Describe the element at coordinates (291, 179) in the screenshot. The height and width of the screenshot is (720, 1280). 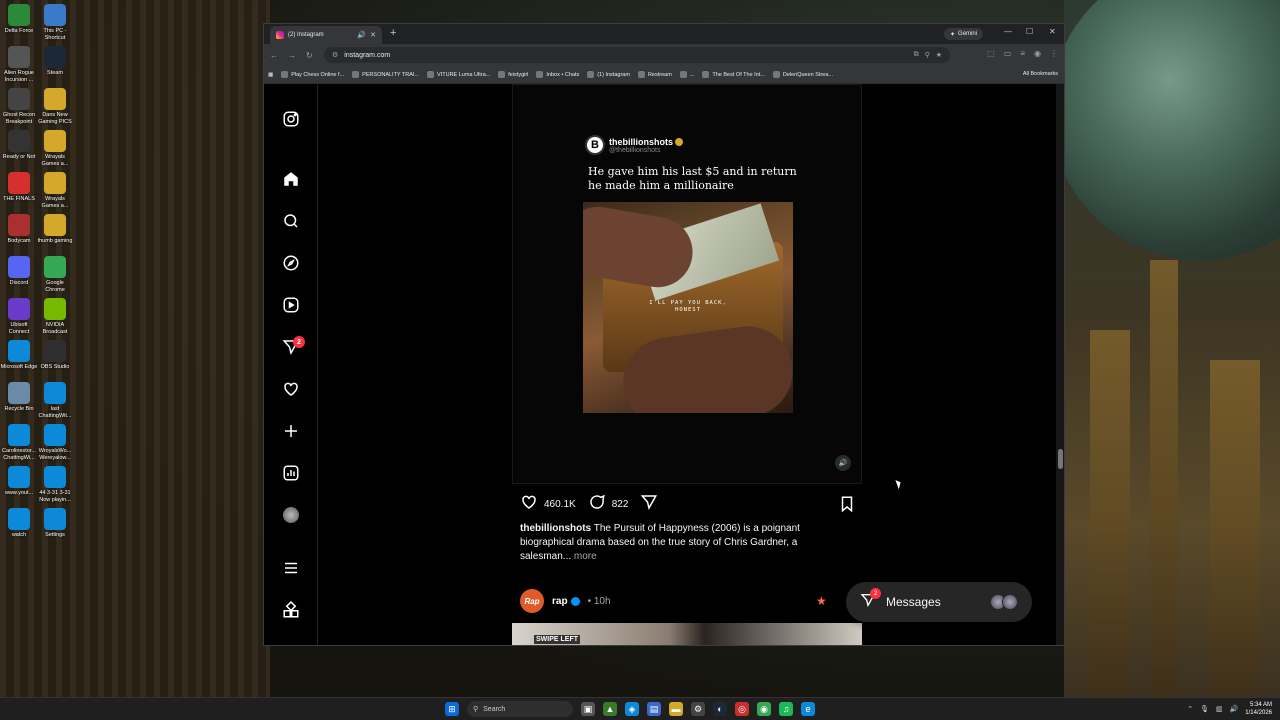
I see `home-icon` at that location.